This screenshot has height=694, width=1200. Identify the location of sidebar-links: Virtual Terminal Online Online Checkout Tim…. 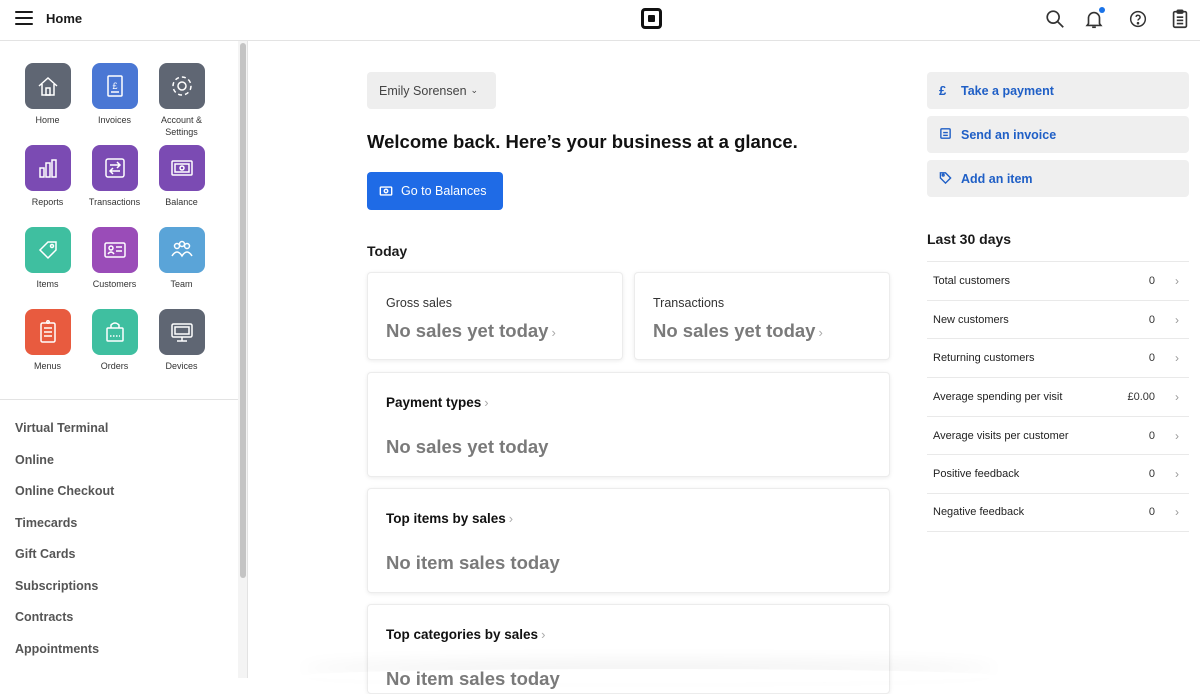
(64, 547).